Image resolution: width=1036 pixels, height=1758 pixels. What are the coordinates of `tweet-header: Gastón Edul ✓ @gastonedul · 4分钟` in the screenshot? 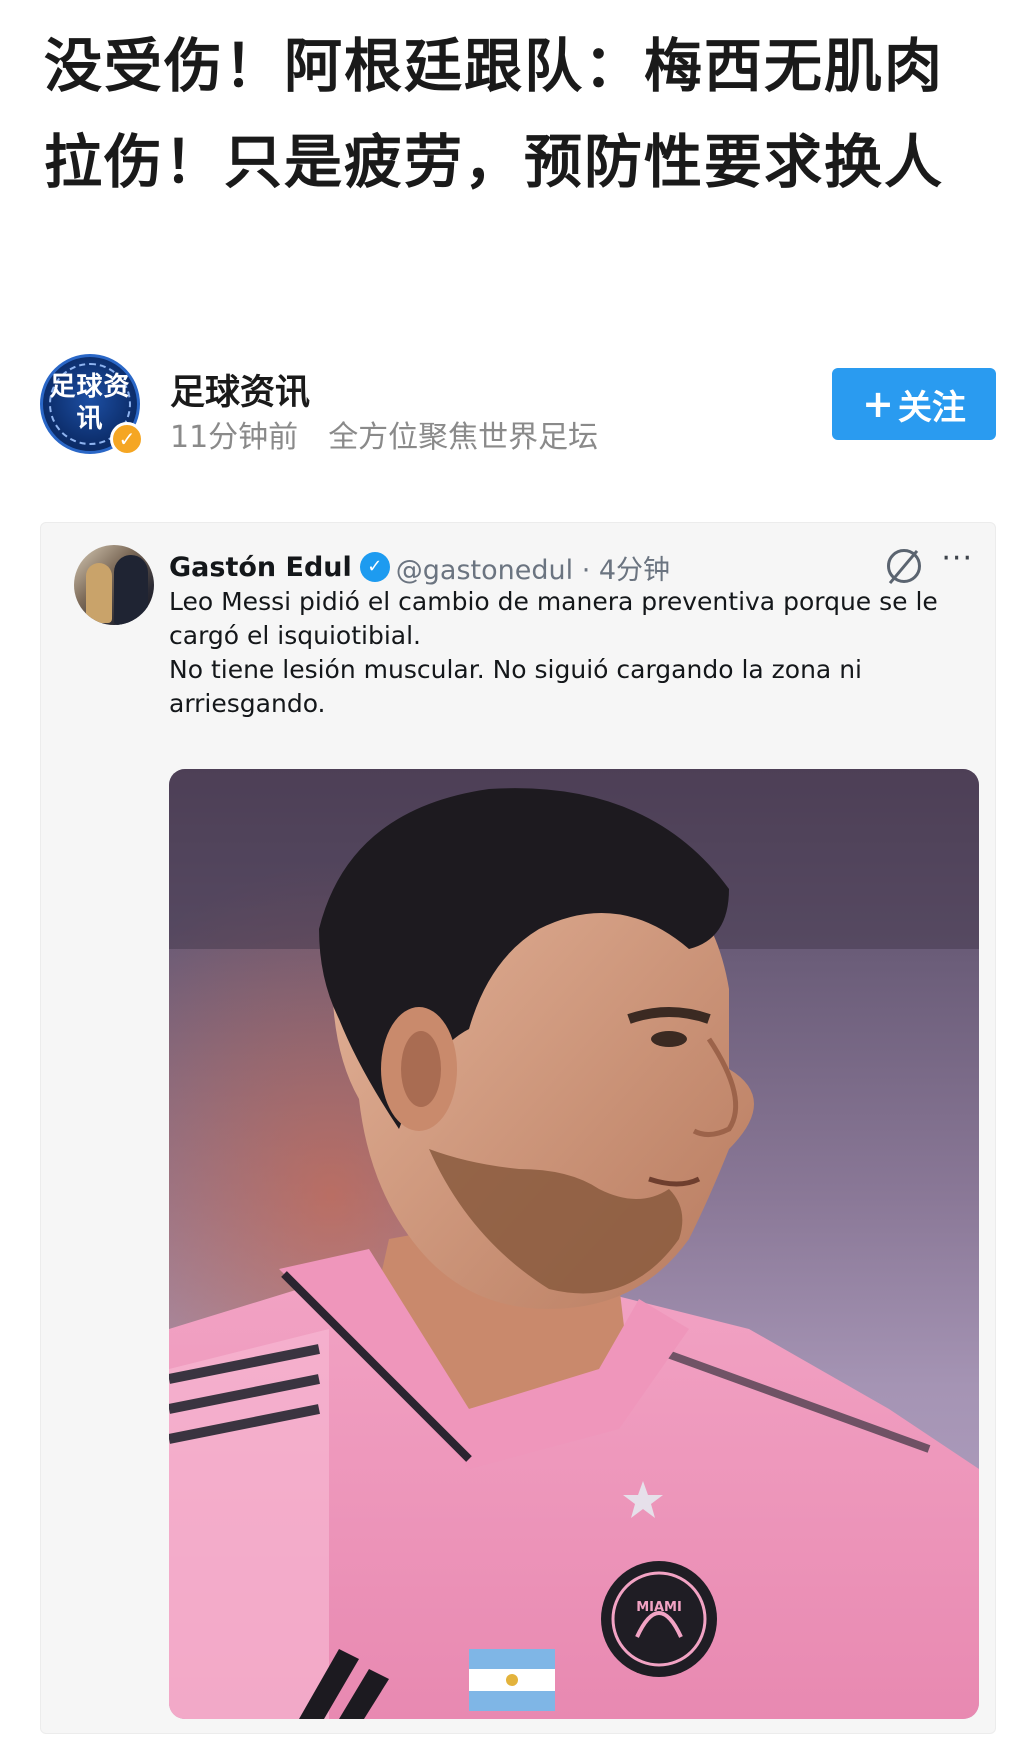 It's located at (419, 567).